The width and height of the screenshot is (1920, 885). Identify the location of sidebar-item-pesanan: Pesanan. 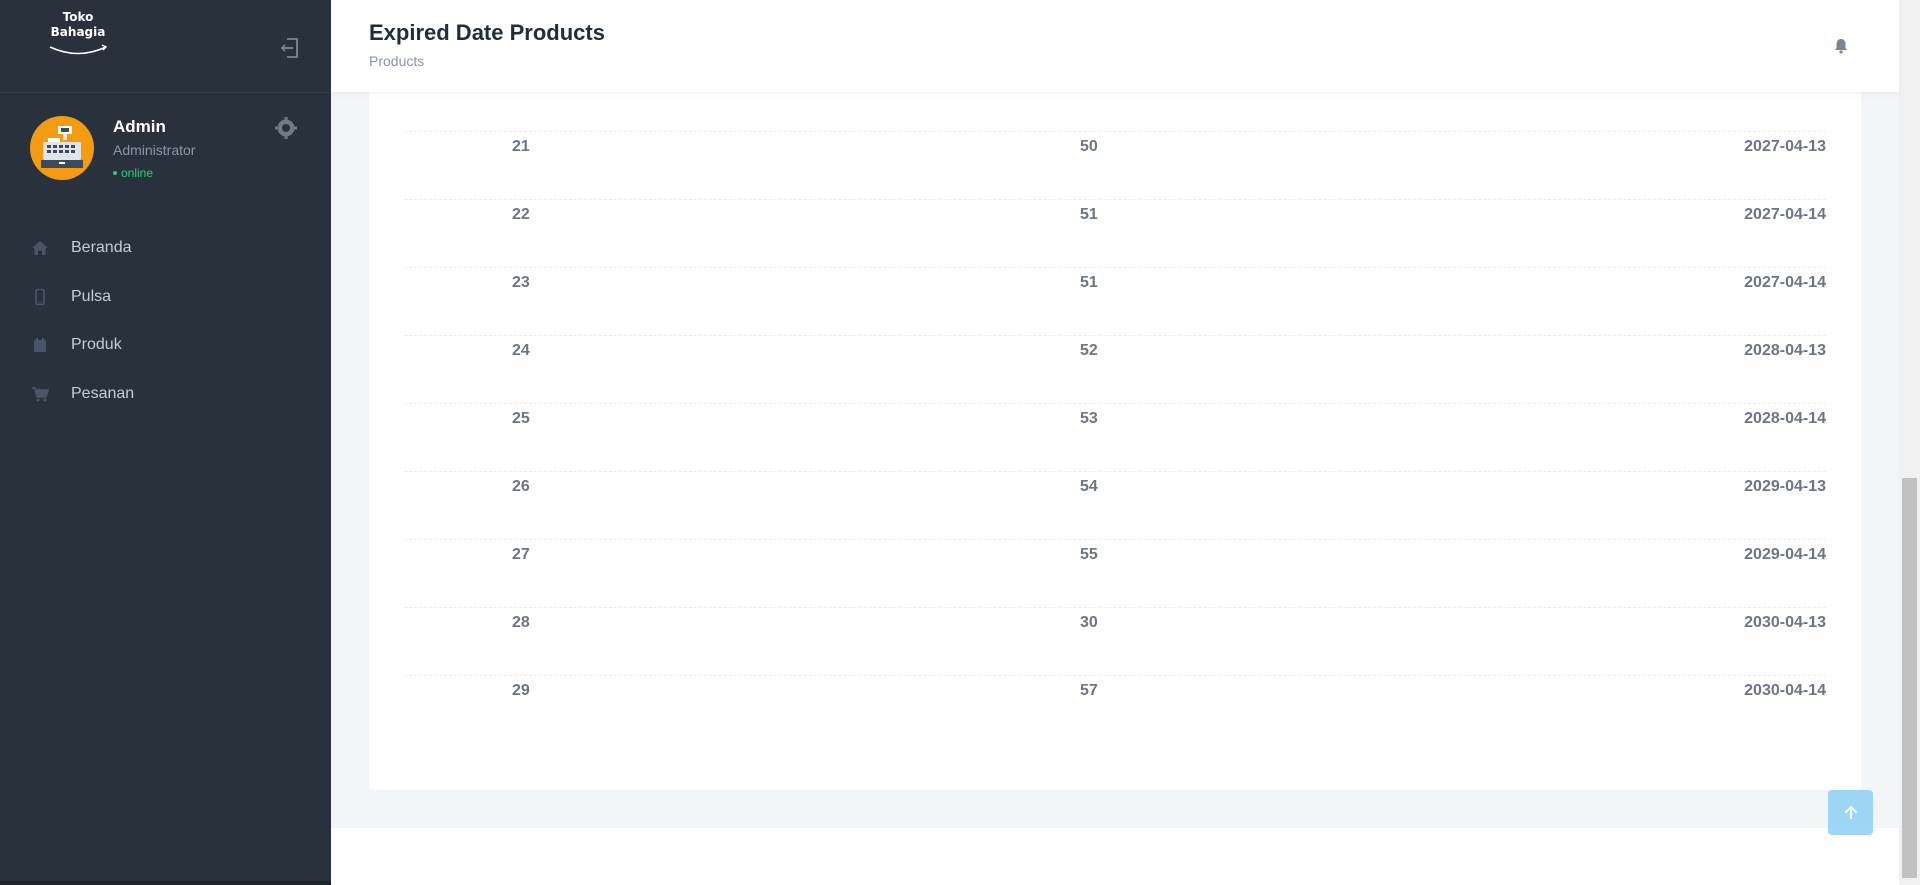
(165, 394).